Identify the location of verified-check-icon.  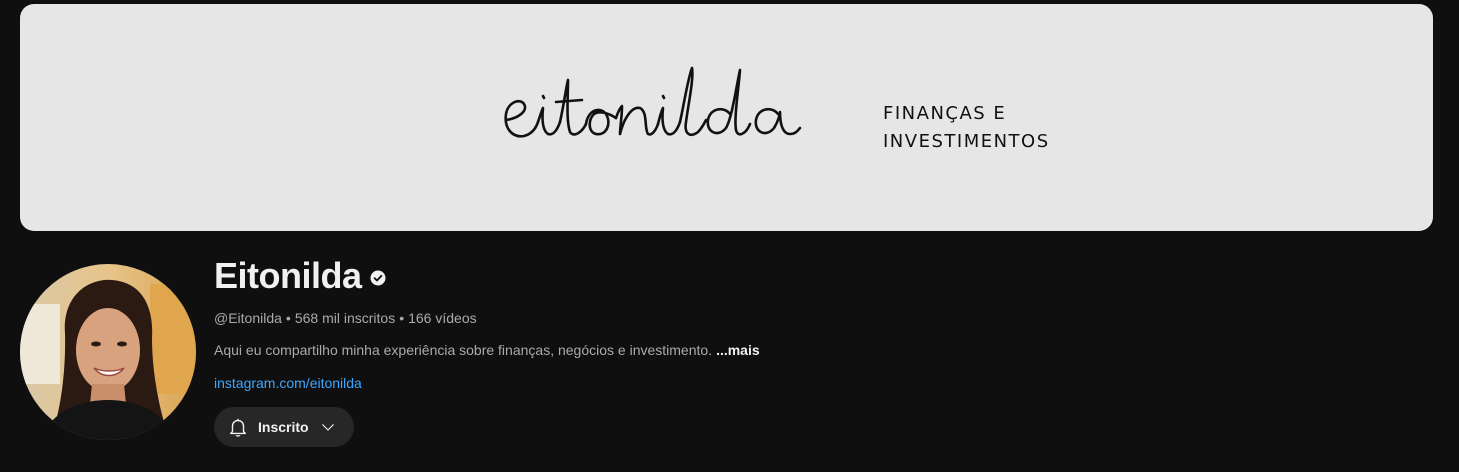
(378, 278).